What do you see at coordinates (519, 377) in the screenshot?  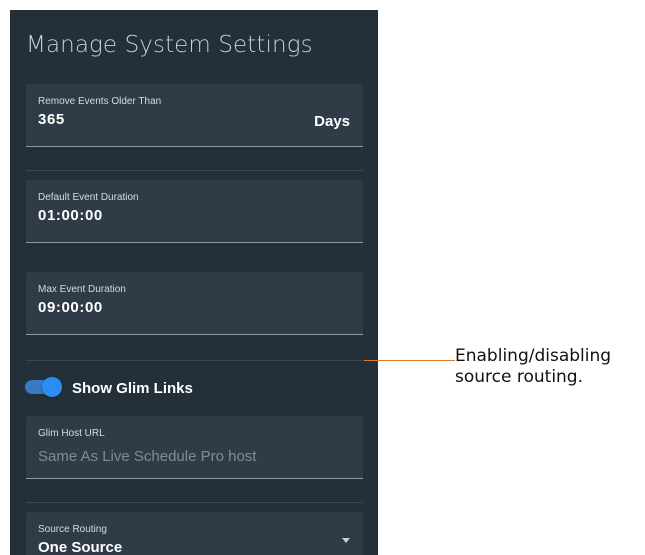 I see `callout-line-2: source routing.` at bounding box center [519, 377].